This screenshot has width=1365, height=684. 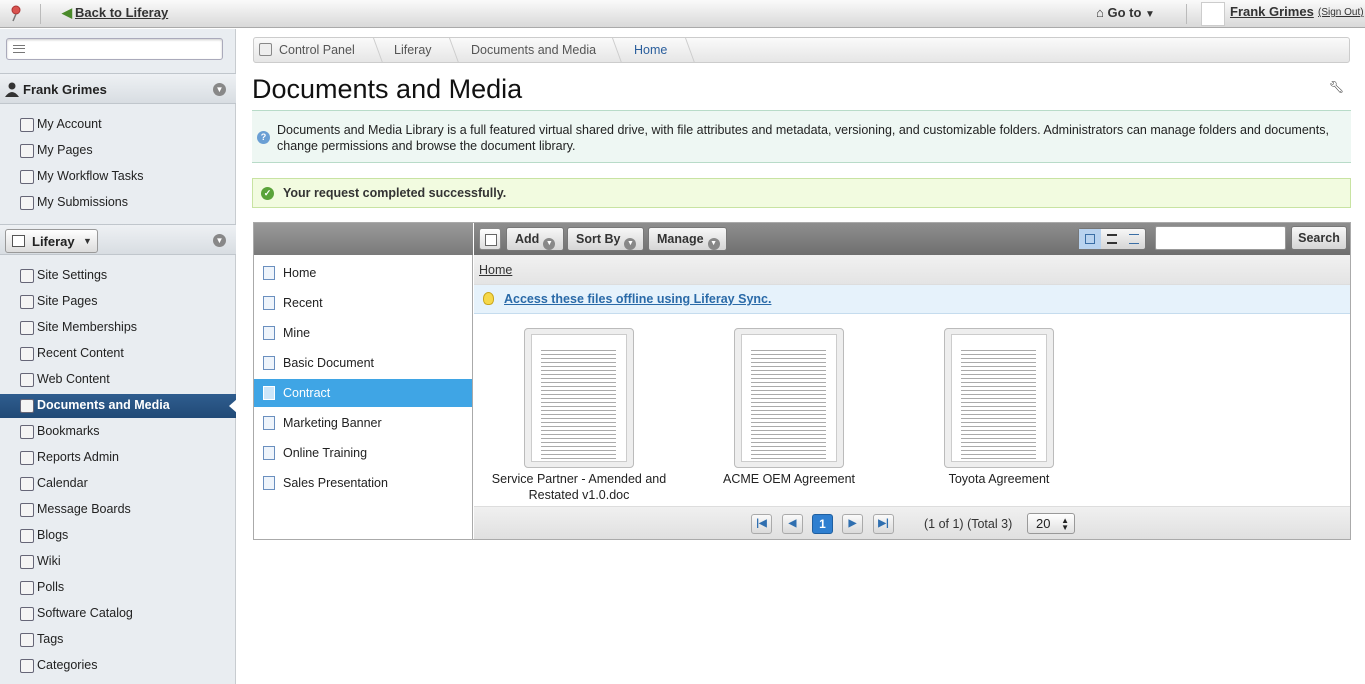 I want to click on breadcrumb-home-link: Home, so click(x=495, y=270).